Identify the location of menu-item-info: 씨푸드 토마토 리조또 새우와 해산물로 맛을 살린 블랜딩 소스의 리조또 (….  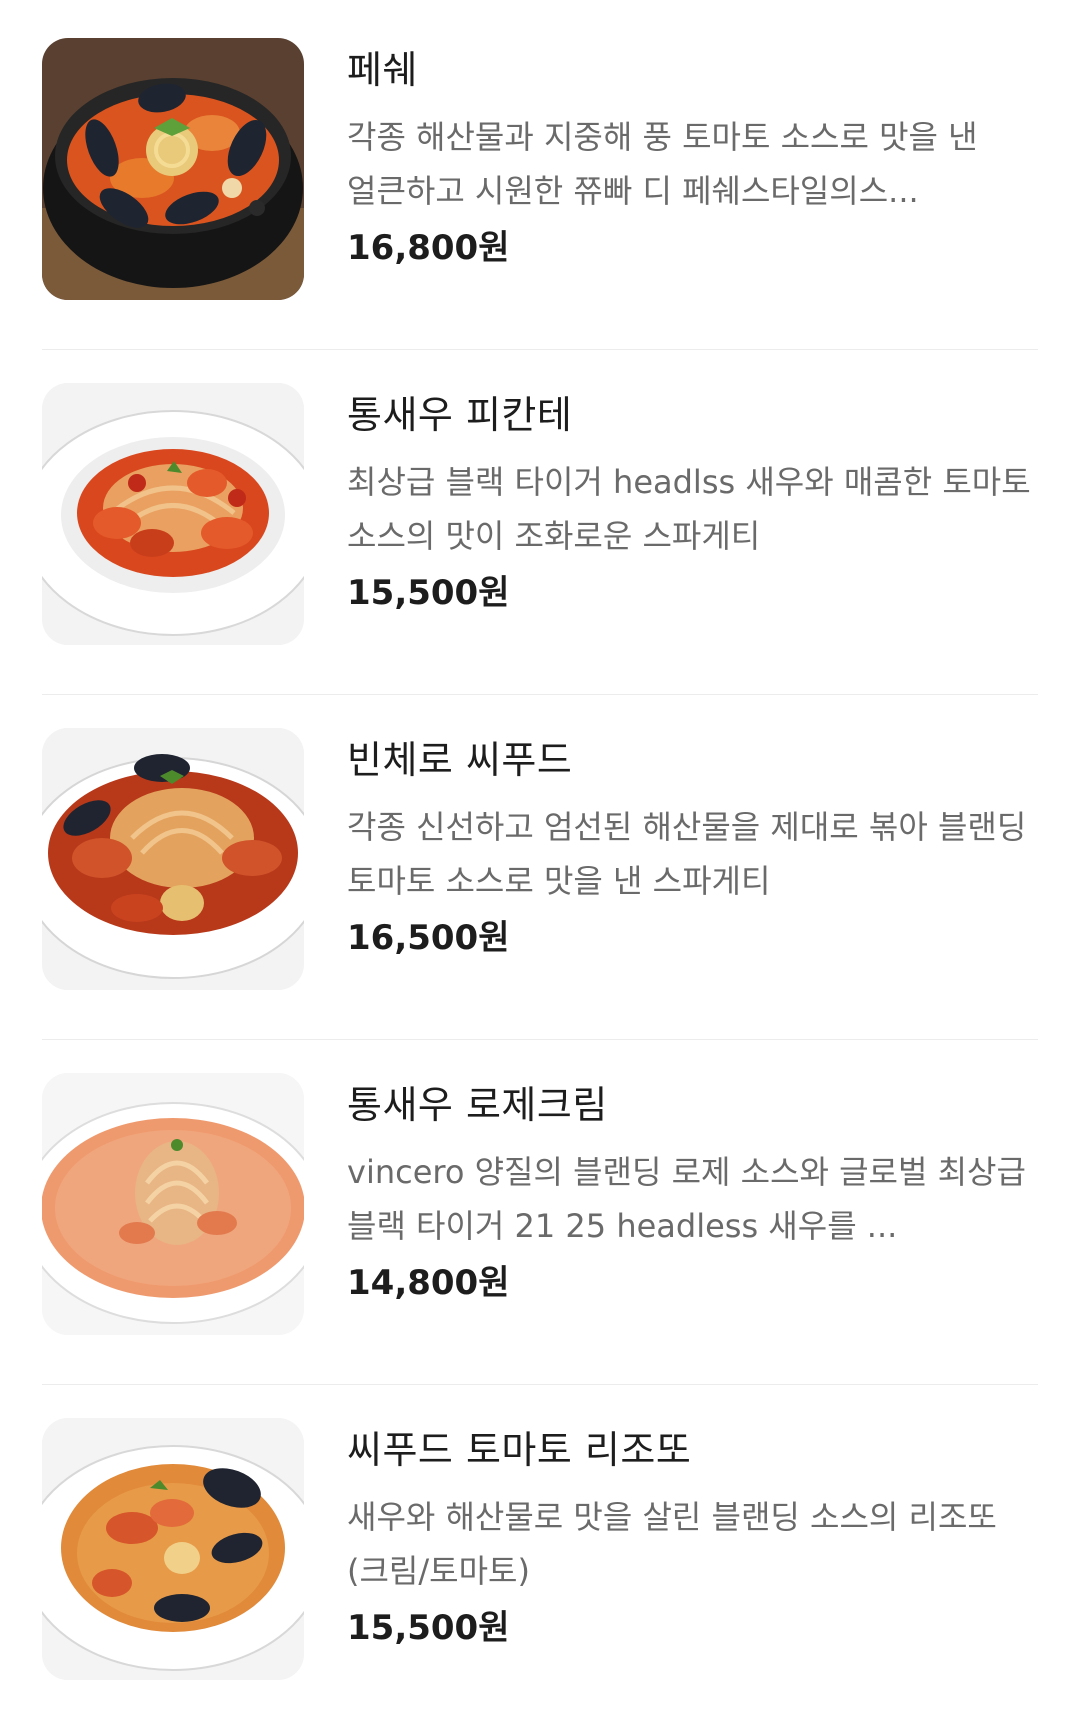
(693, 1539).